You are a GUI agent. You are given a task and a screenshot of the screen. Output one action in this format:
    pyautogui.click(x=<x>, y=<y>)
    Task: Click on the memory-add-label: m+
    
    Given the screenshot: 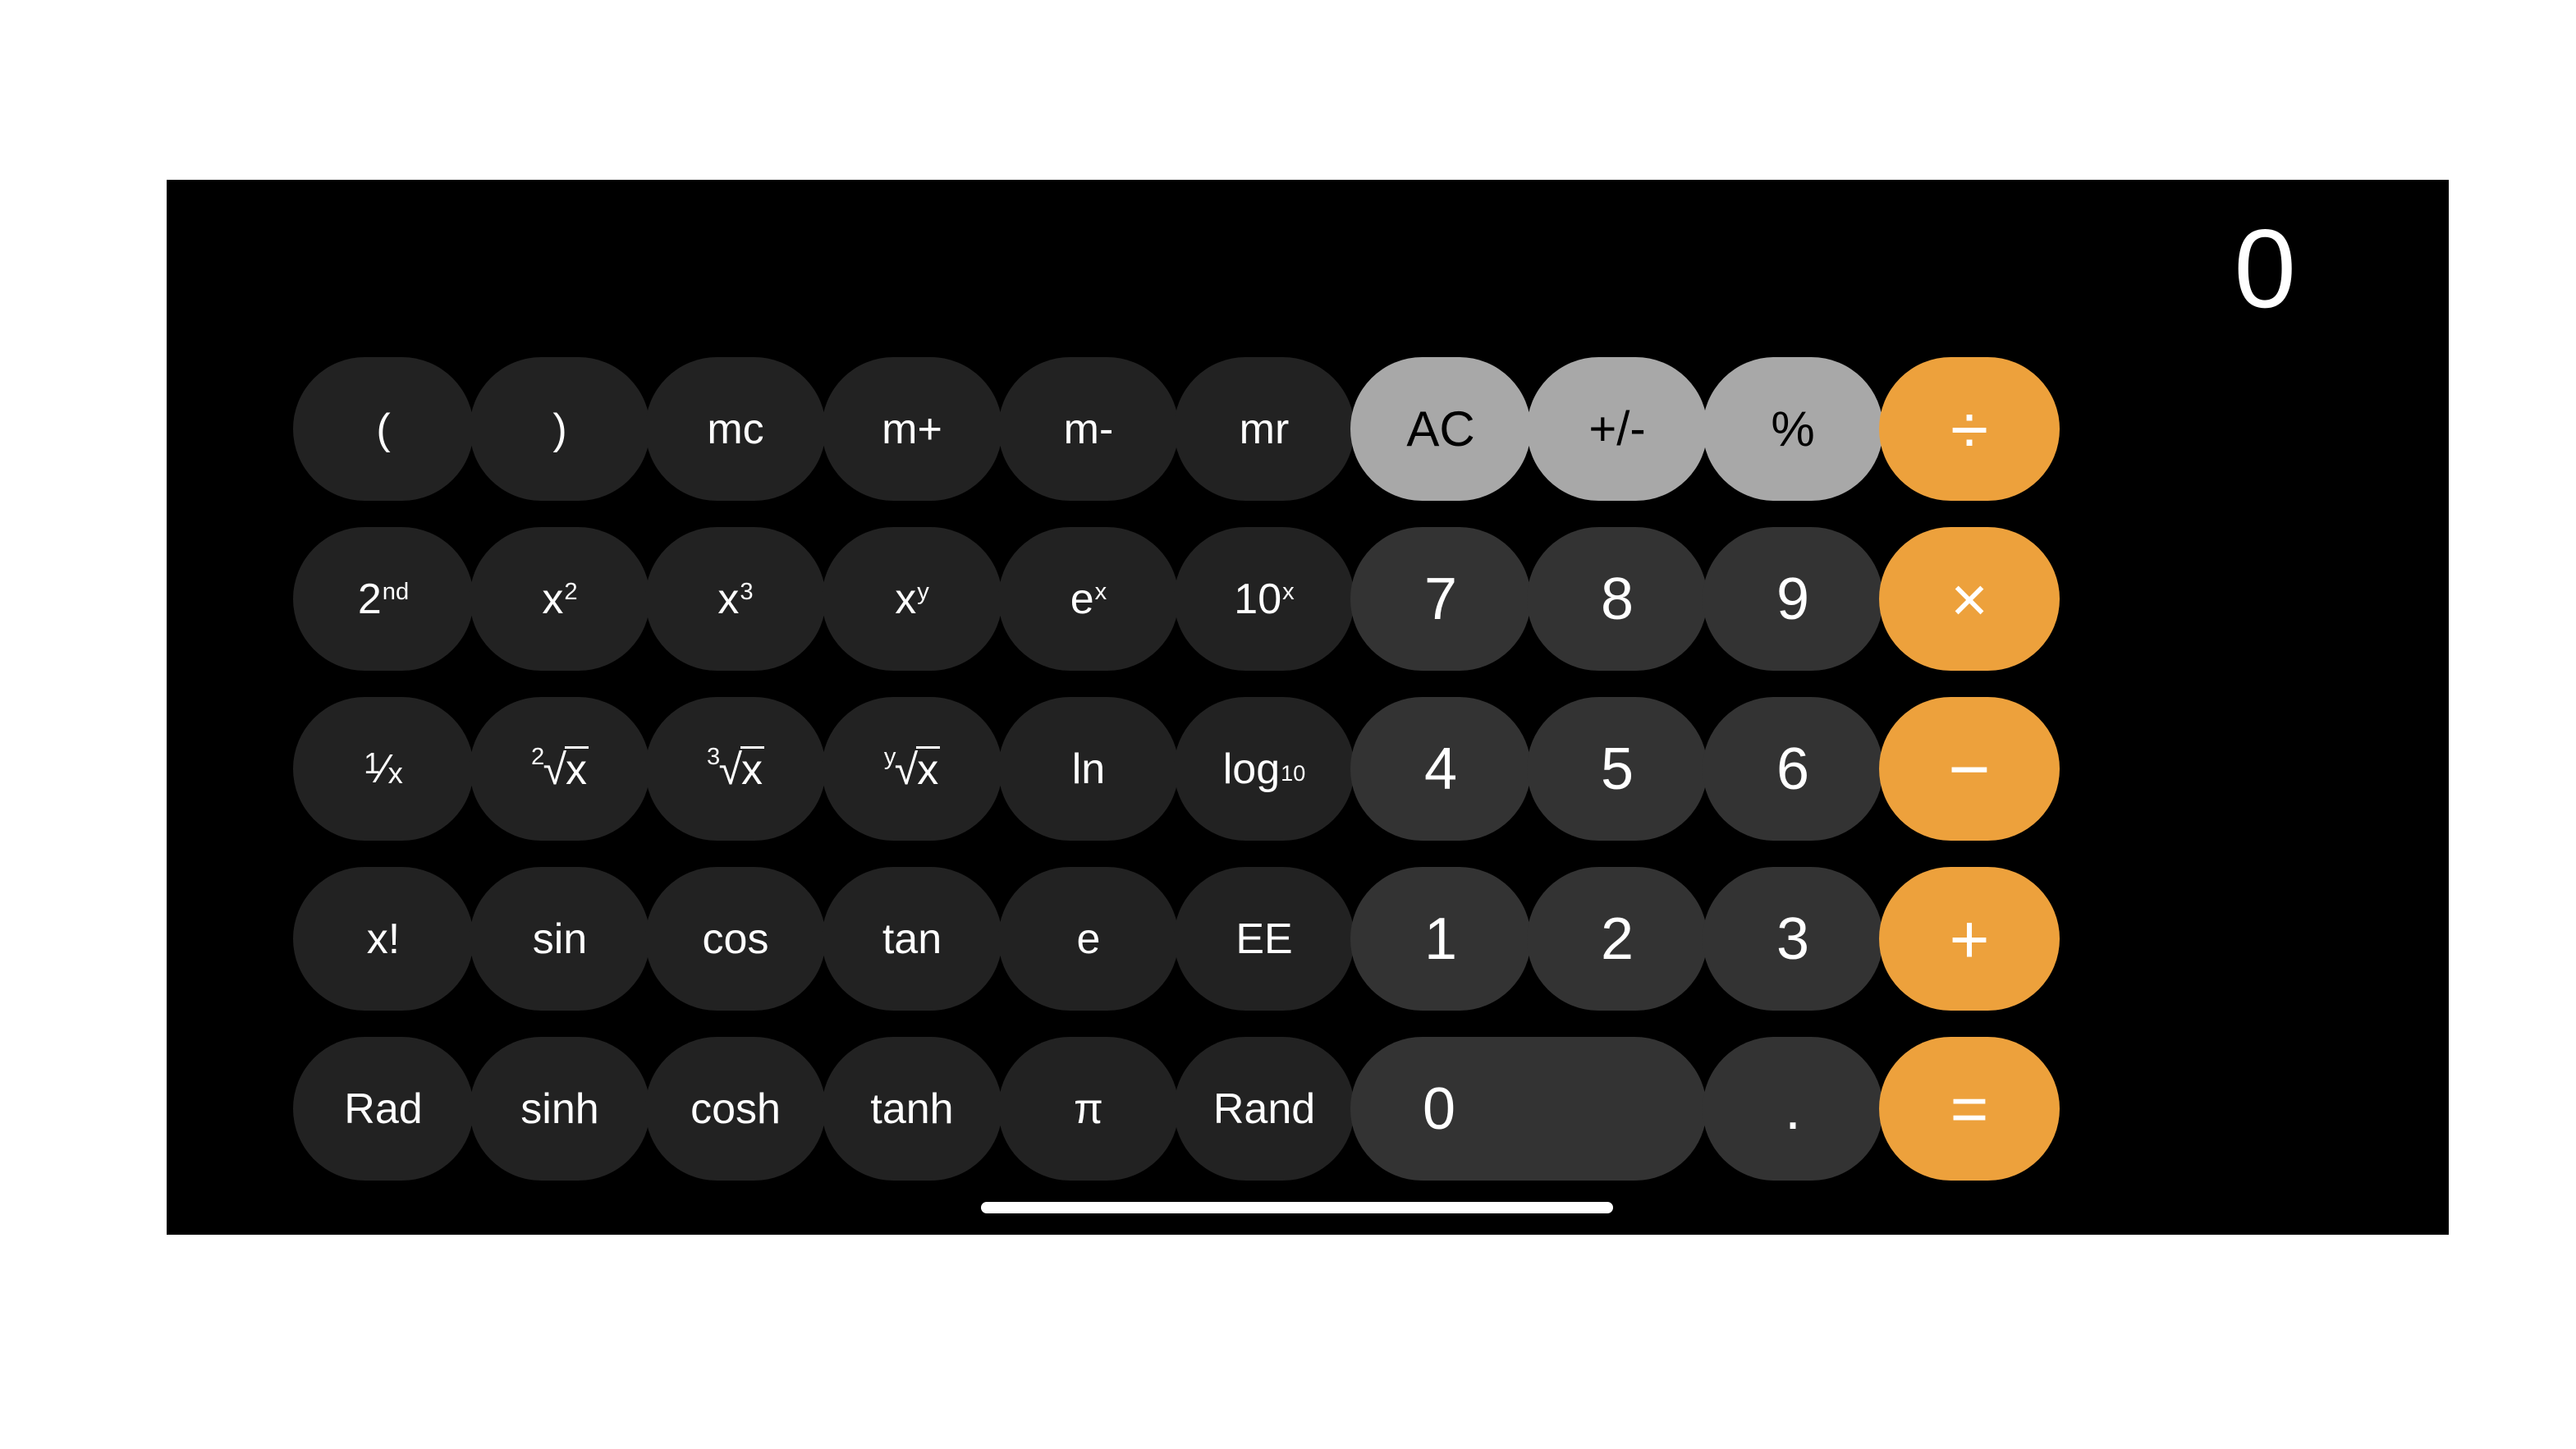 What is the action you would take?
    pyautogui.click(x=912, y=429)
    